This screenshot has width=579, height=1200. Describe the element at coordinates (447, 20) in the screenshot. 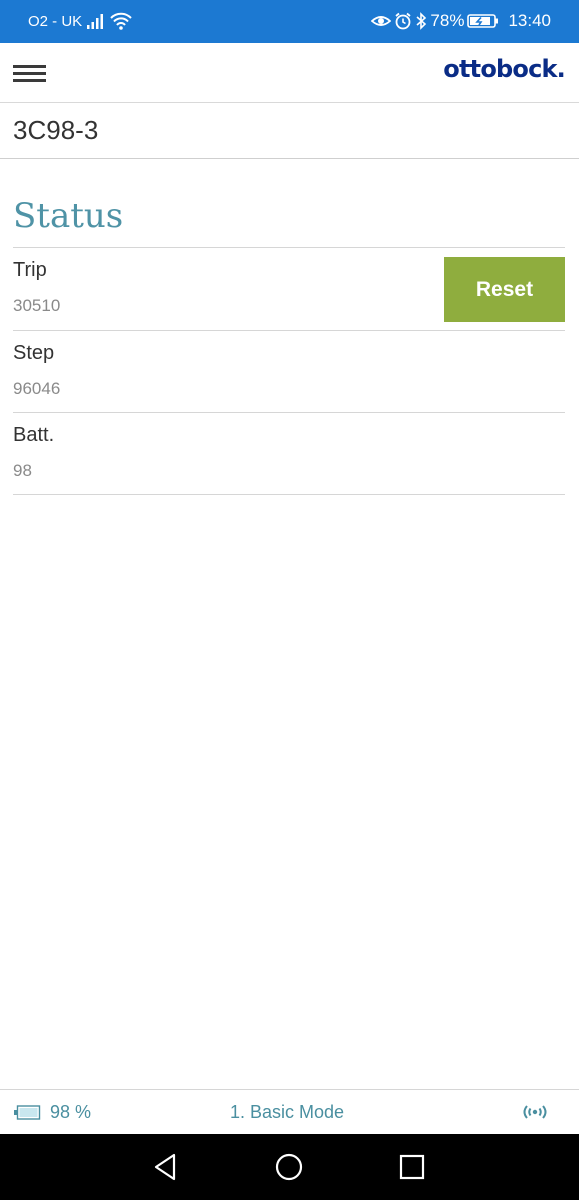

I see `battery-percent: 78%` at that location.